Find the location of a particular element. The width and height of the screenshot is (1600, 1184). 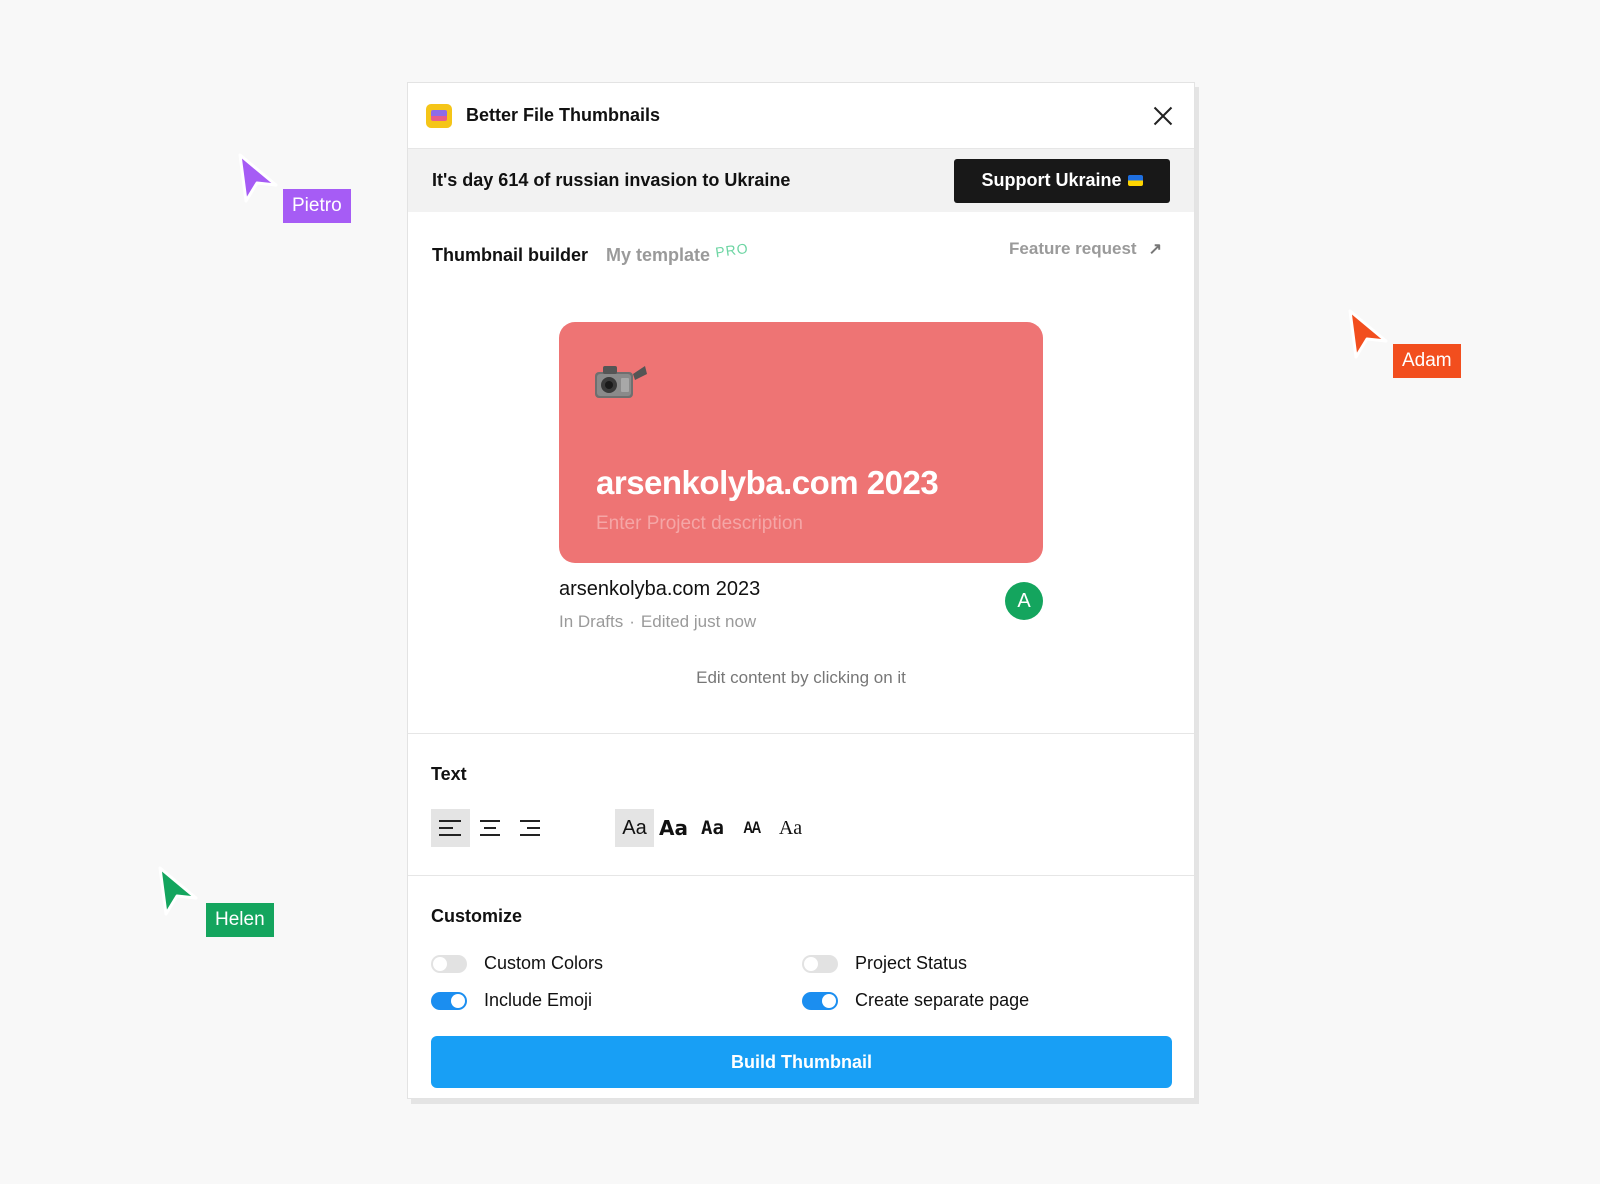

build-thumbnail-button: Build Thumbnail is located at coordinates (801, 1062).